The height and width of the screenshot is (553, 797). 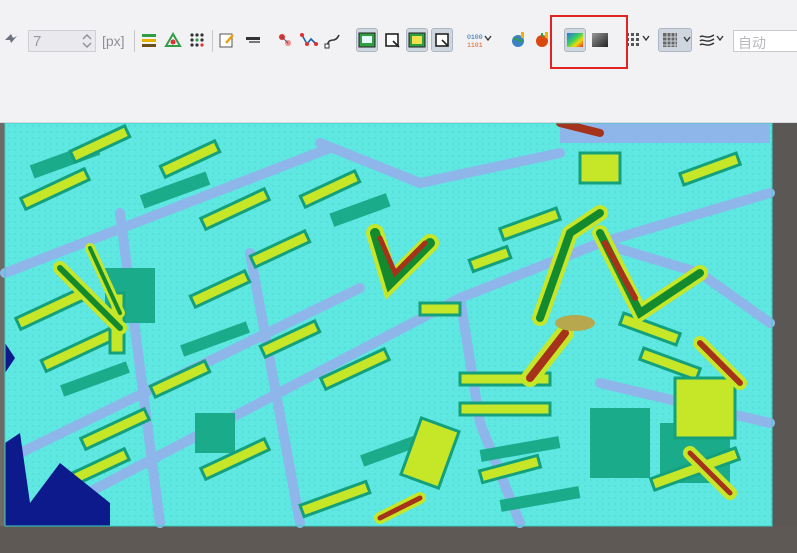 I want to click on polyline-icon, so click(x=309, y=40).